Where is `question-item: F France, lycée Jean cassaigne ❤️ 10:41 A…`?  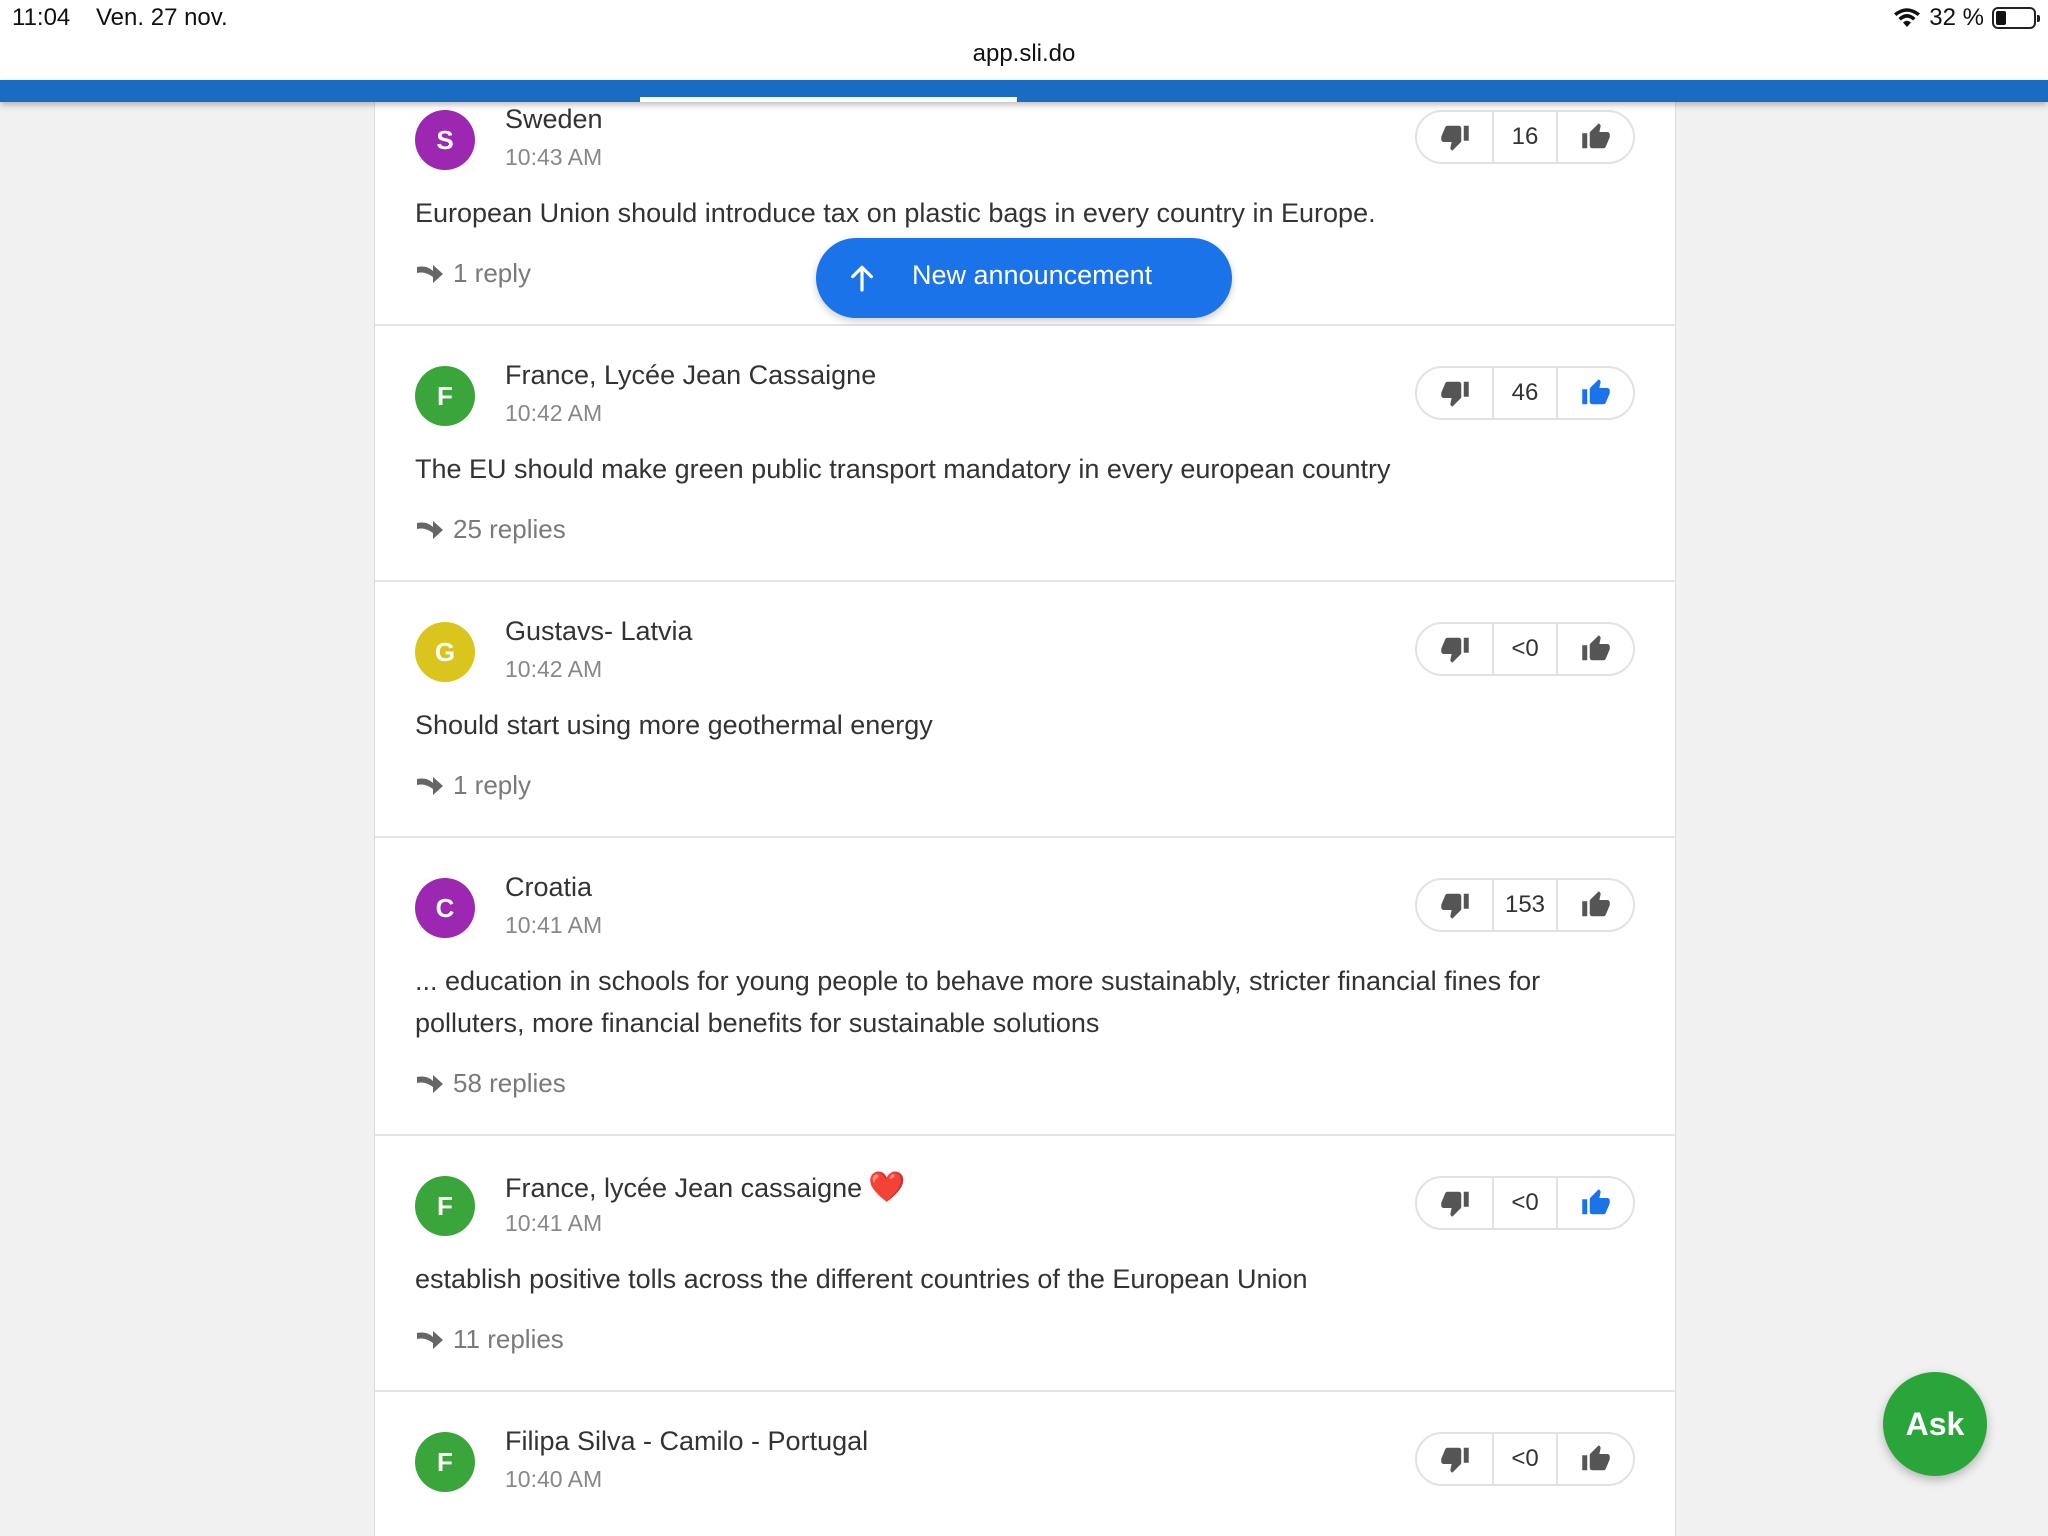 question-item: F France, lycée Jean cassaigne ❤️ 10:41 A… is located at coordinates (1025, 1264).